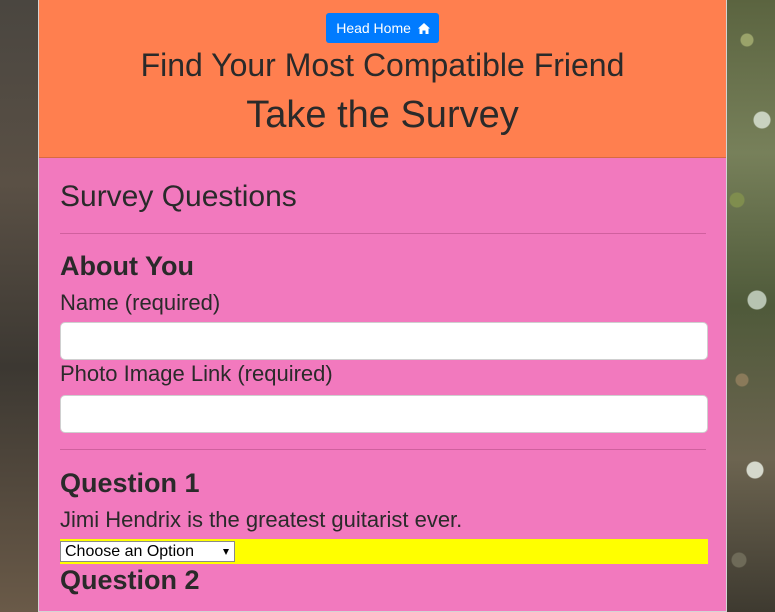 The image size is (775, 612). Describe the element at coordinates (373, 28) in the screenshot. I see `head-home-label: Head Home` at that location.